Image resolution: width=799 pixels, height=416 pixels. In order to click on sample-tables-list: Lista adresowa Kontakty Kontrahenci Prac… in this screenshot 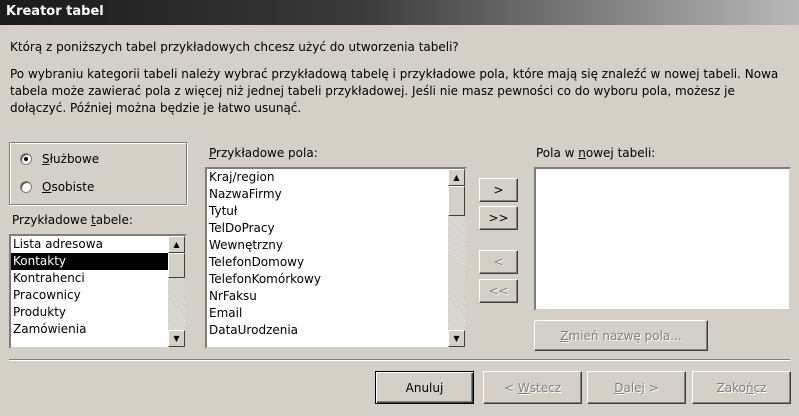, I will do `click(98, 291)`.